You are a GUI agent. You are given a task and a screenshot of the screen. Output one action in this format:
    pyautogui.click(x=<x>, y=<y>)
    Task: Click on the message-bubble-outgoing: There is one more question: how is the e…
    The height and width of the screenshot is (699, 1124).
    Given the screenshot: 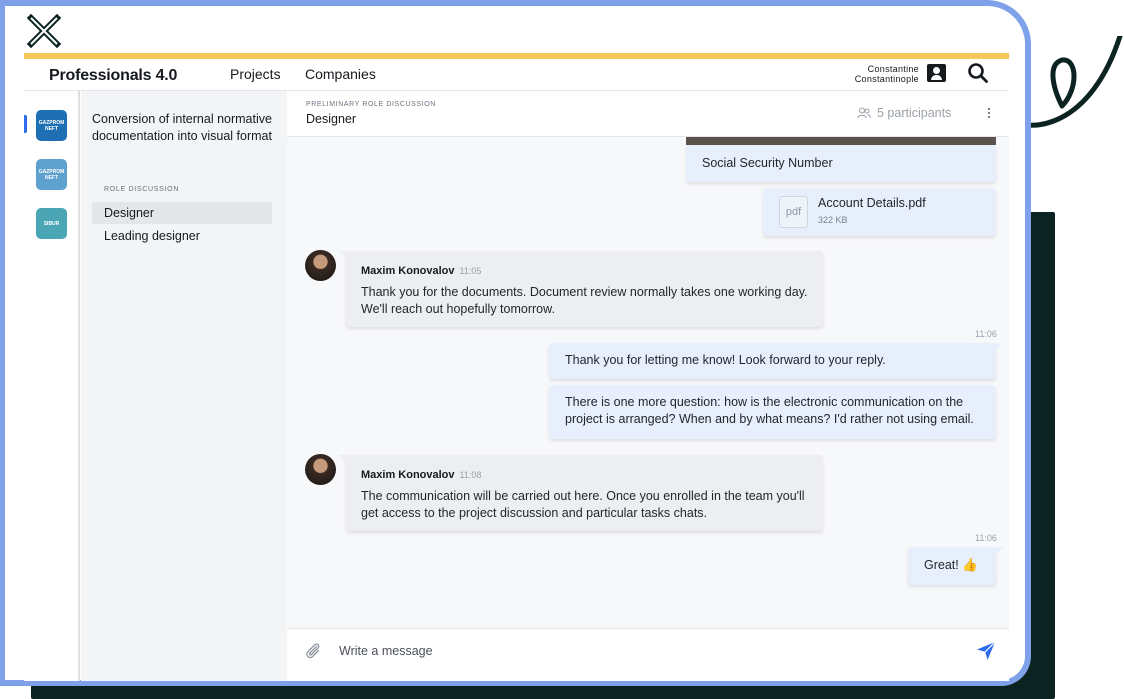 What is the action you would take?
    pyautogui.click(x=772, y=412)
    